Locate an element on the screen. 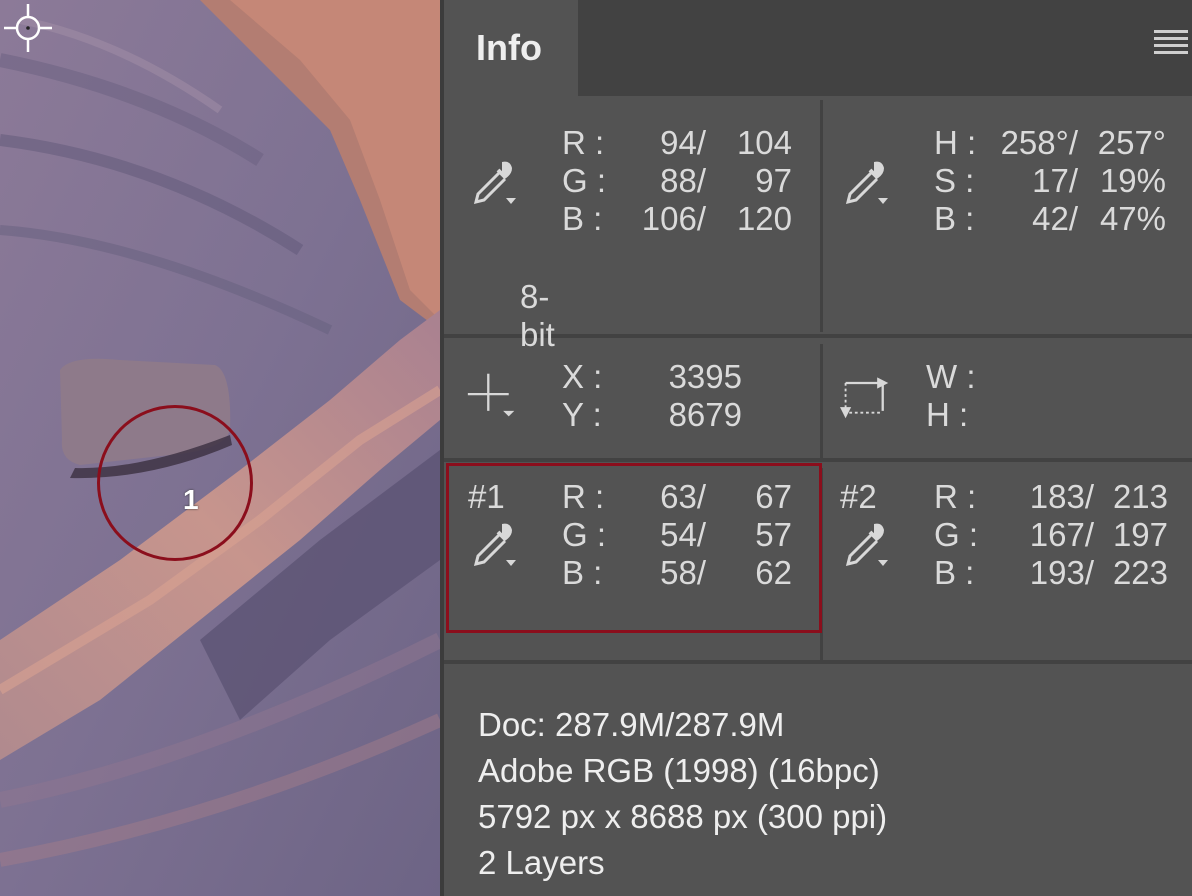 Image resolution: width=1192 pixels, height=896 pixels. x-value: 3395 is located at coordinates (705, 376).